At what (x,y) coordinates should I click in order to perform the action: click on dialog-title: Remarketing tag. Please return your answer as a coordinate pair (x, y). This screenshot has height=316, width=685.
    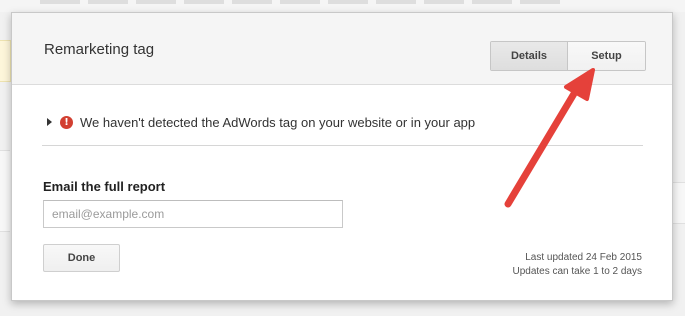
    Looking at the image, I should click on (99, 49).